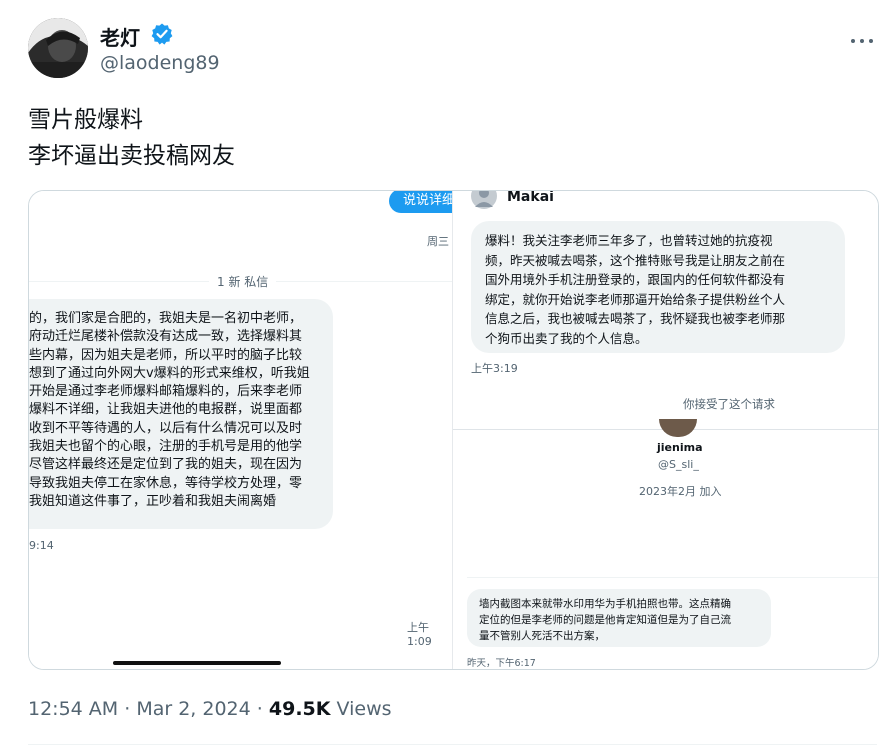 This screenshot has height=749, width=895. What do you see at coordinates (678, 464) in the screenshot?
I see `profile-handle: @S_sli_` at bounding box center [678, 464].